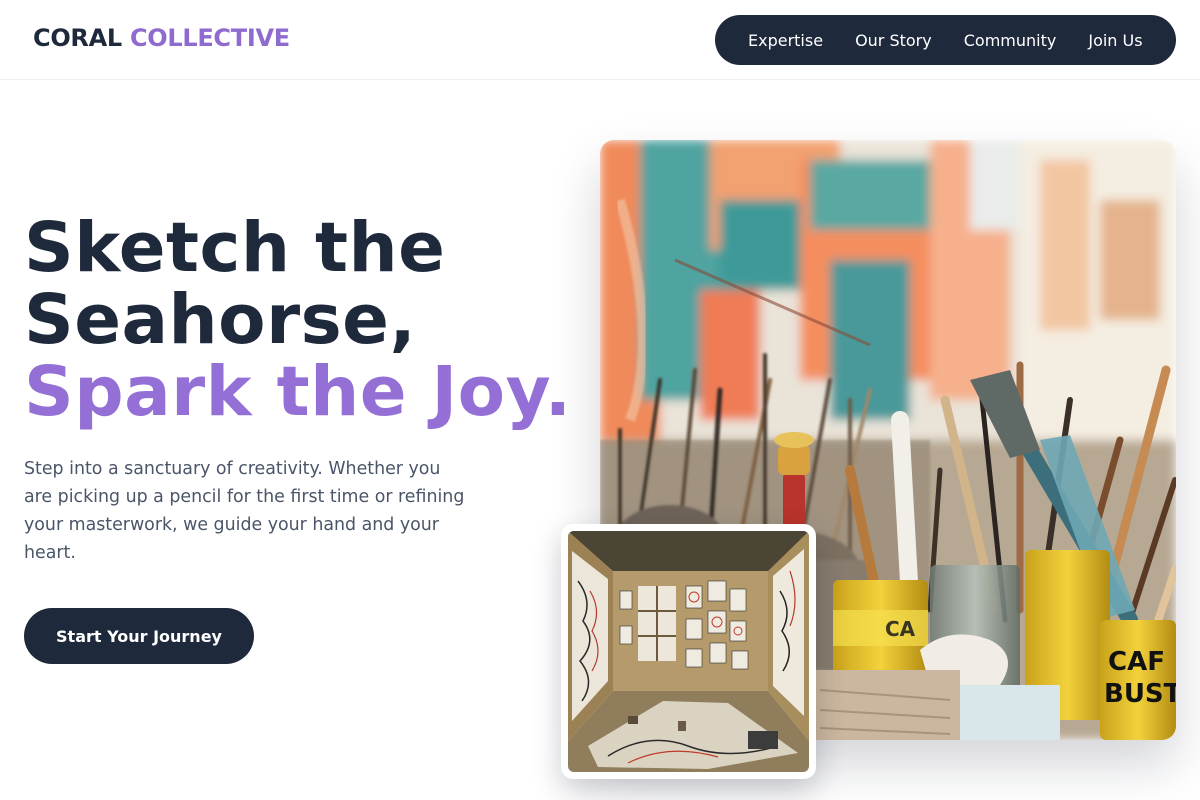  I want to click on hero-title: Sketch the Seahorse, Spark the Joy., so click(297, 320).